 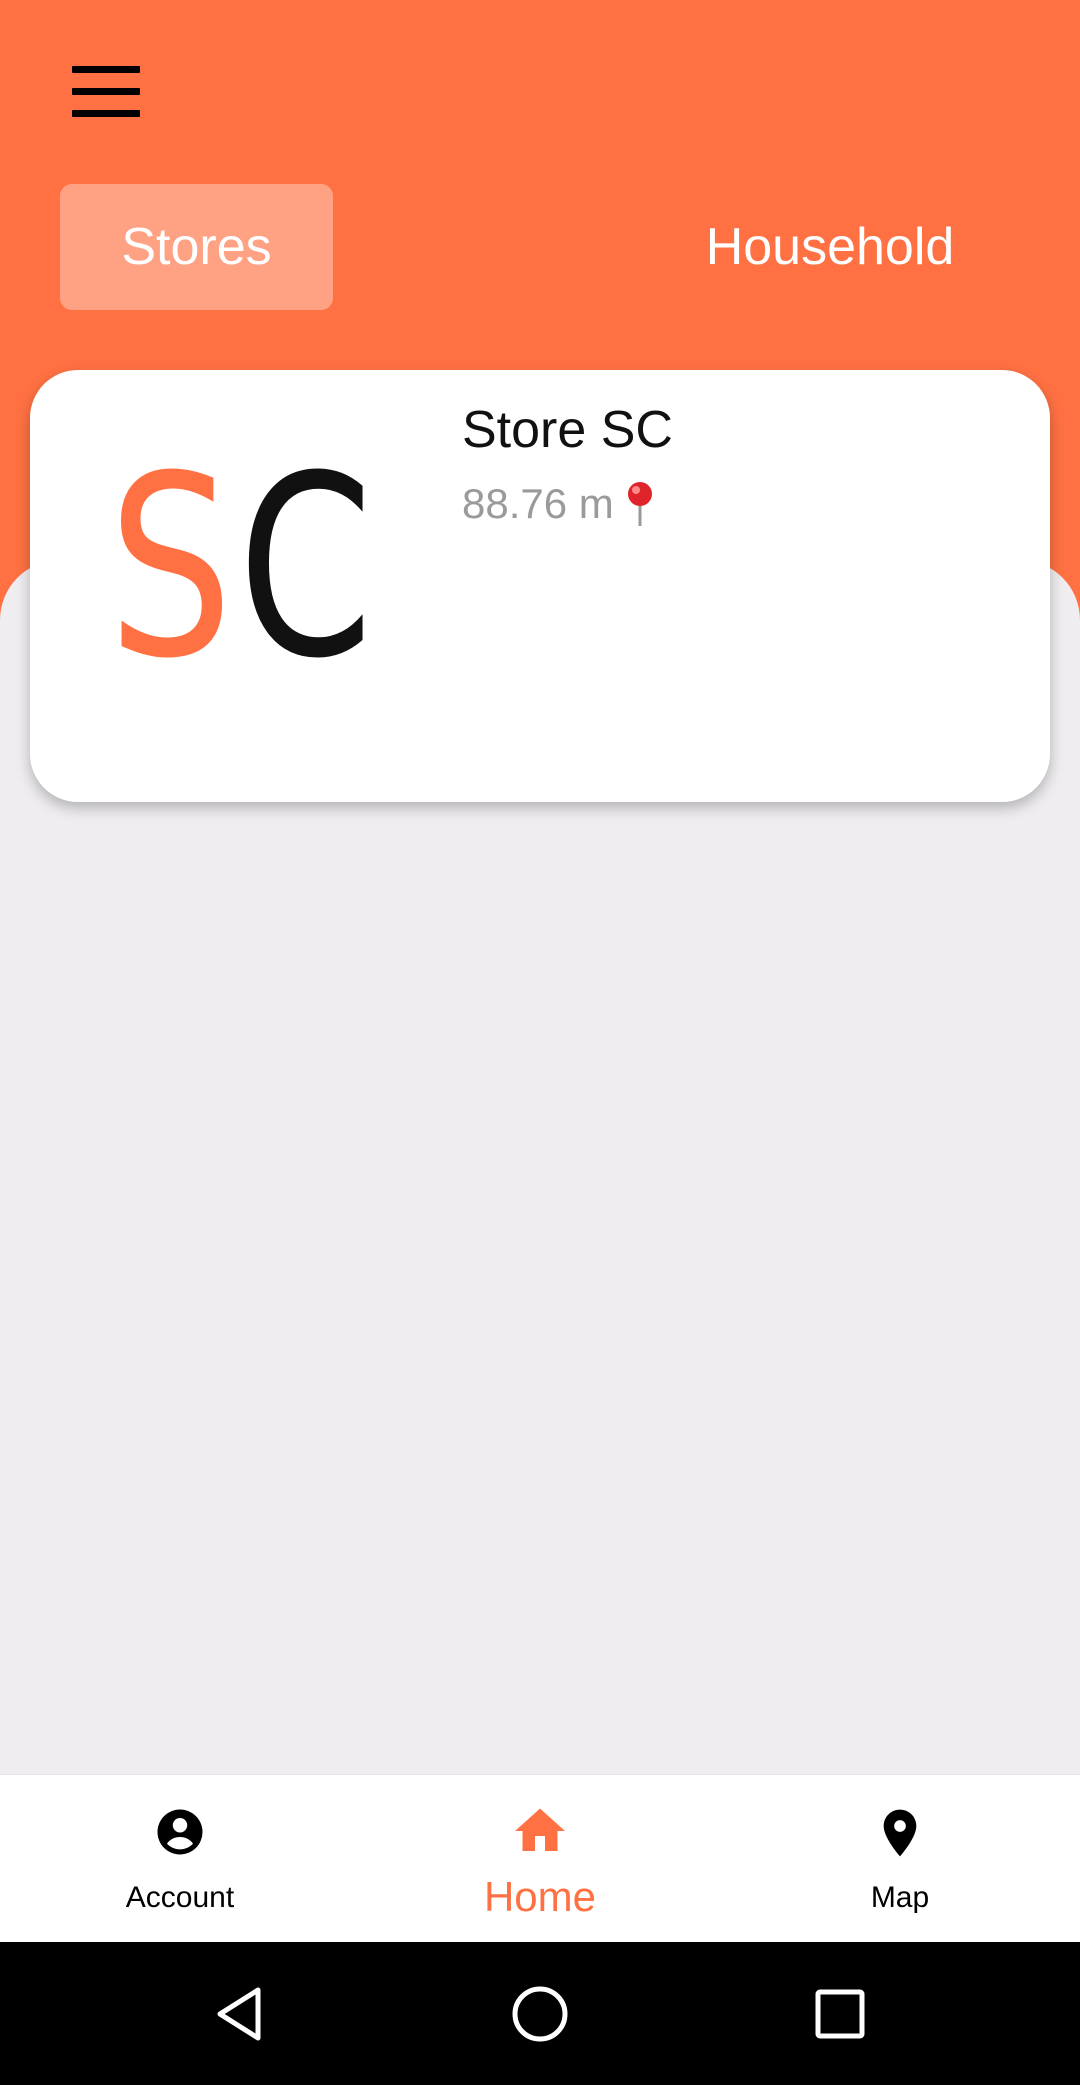 I want to click on nav-account-label: Account, so click(x=180, y=1897).